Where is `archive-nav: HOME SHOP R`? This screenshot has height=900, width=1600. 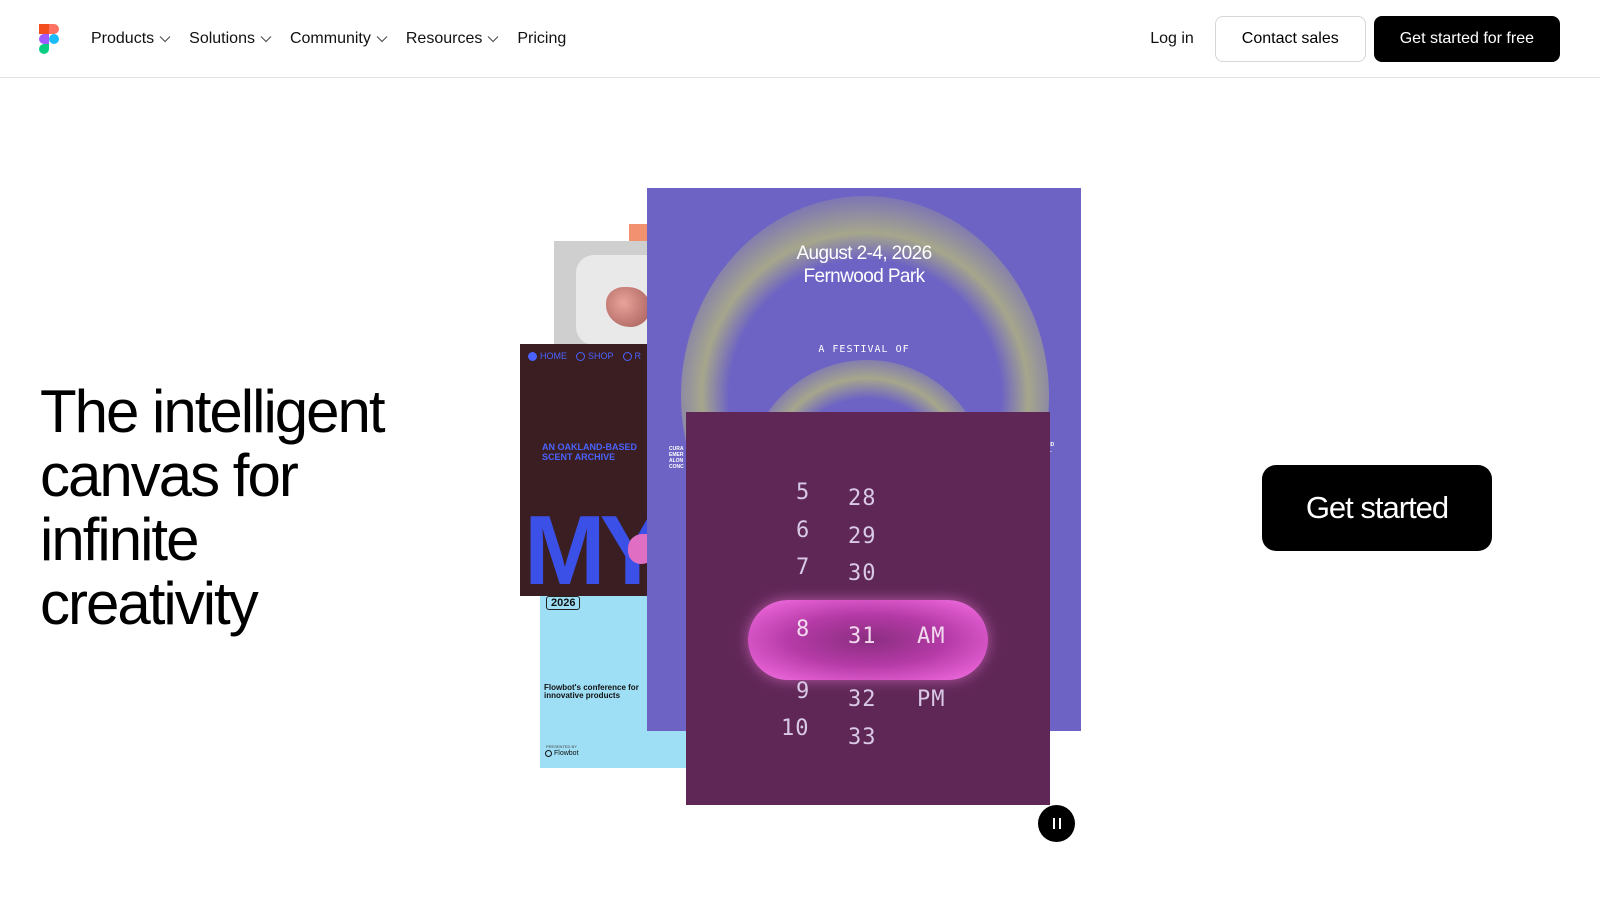 archive-nav: HOME SHOP R is located at coordinates (589, 356).